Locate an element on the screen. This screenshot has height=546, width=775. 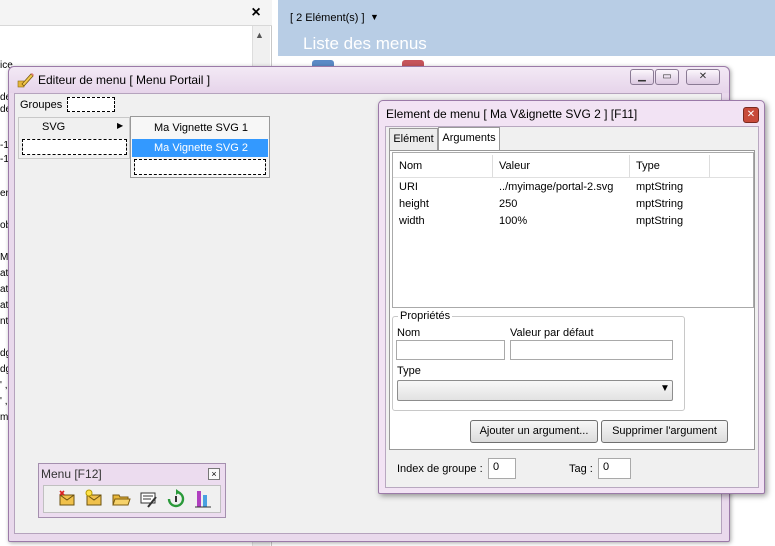
open-folder-icon is located at coordinates (121, 499).